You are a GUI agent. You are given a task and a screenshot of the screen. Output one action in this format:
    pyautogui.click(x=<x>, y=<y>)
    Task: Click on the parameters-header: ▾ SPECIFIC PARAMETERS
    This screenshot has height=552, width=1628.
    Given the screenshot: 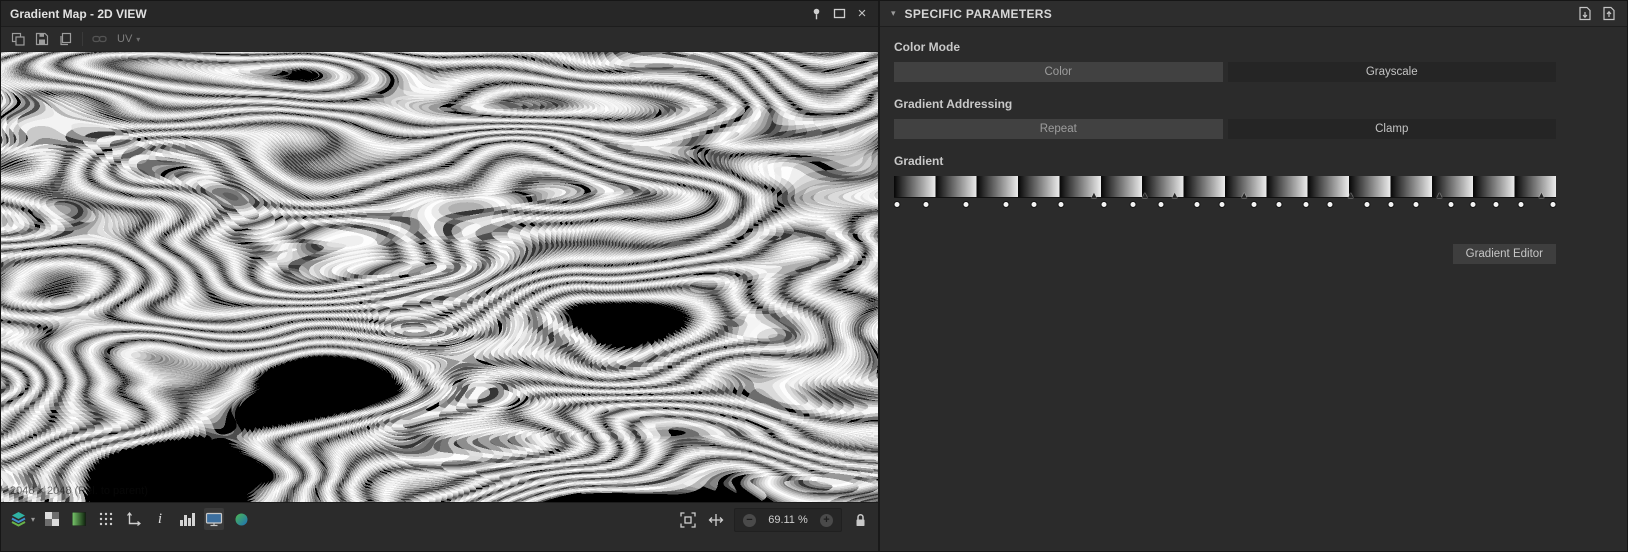 What is the action you would take?
    pyautogui.click(x=1253, y=14)
    